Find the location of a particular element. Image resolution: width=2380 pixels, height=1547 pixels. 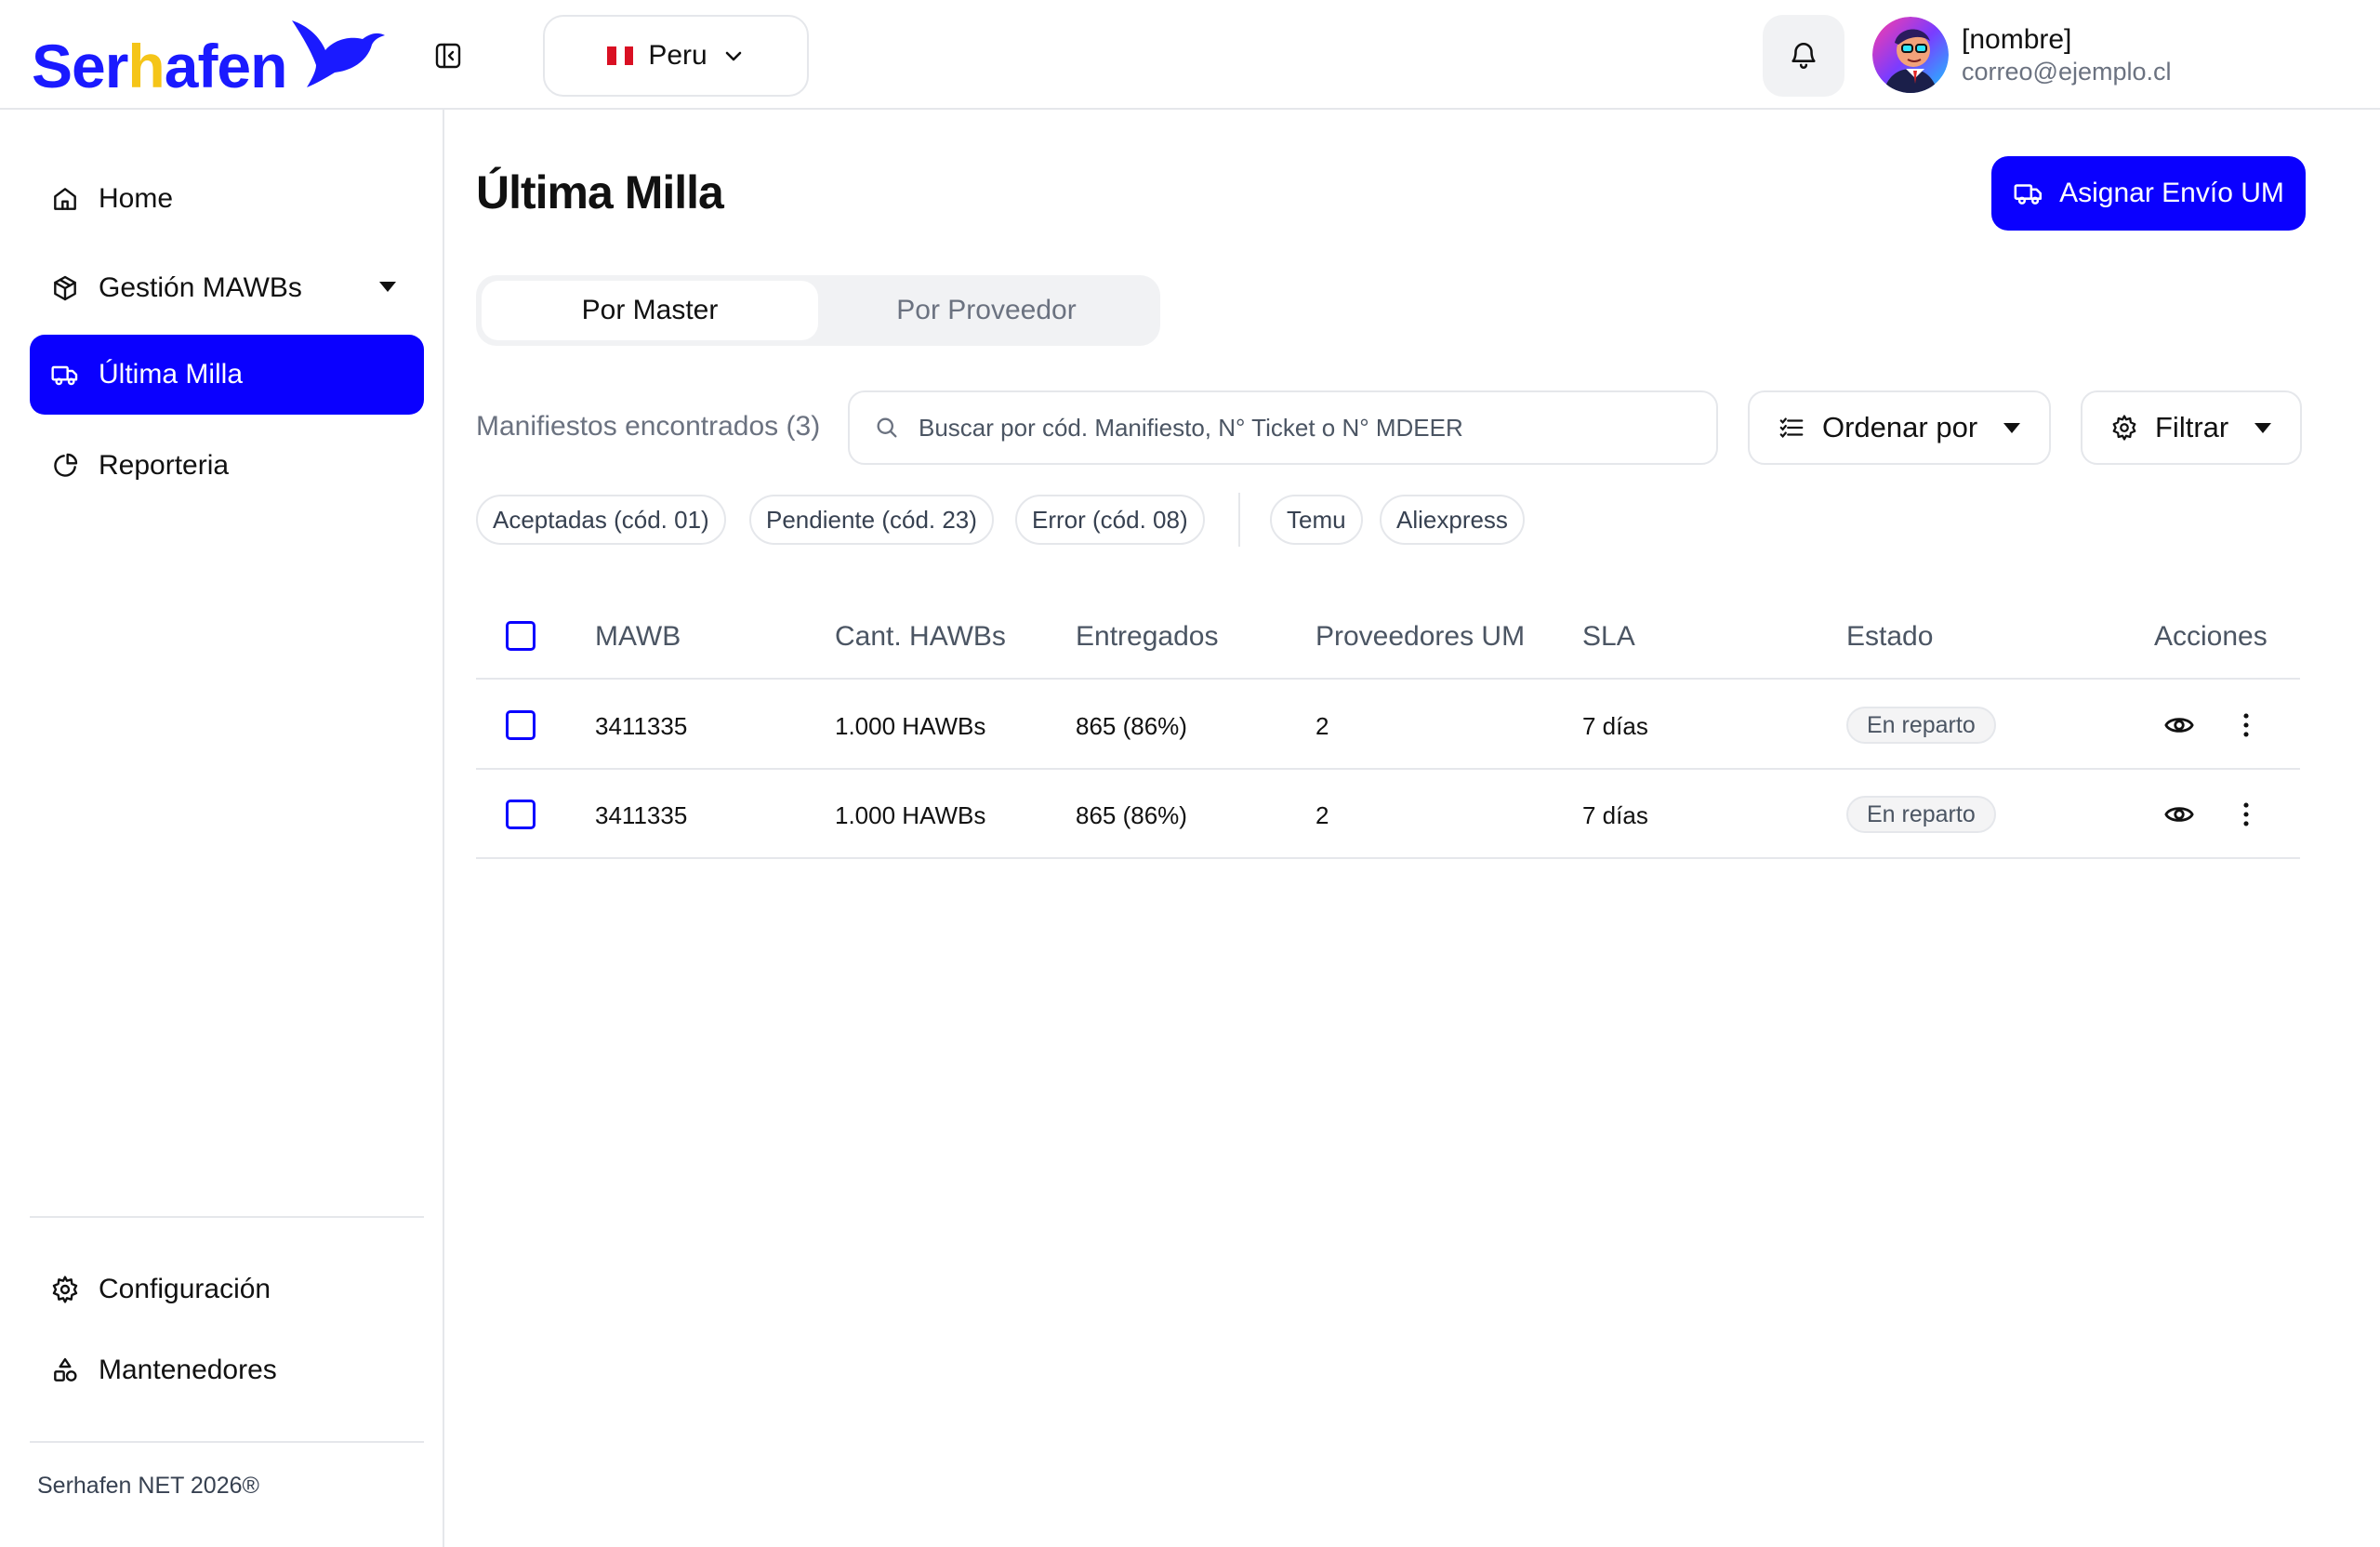

search-icon is located at coordinates (887, 427).